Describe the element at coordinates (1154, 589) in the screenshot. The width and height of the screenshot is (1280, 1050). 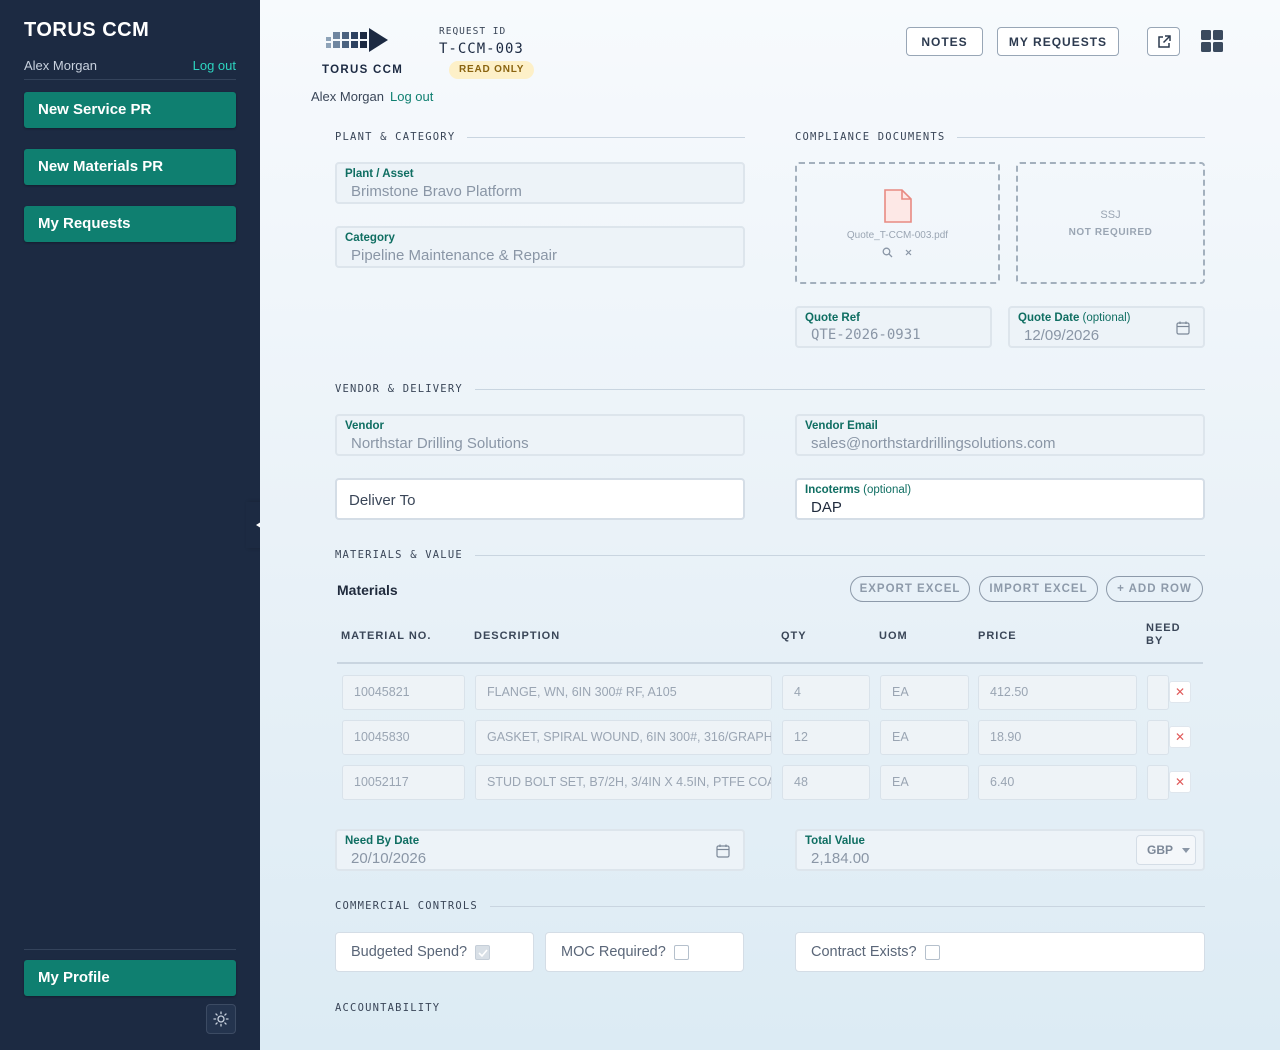
I see `add-row-button: + ADD ROW` at that location.